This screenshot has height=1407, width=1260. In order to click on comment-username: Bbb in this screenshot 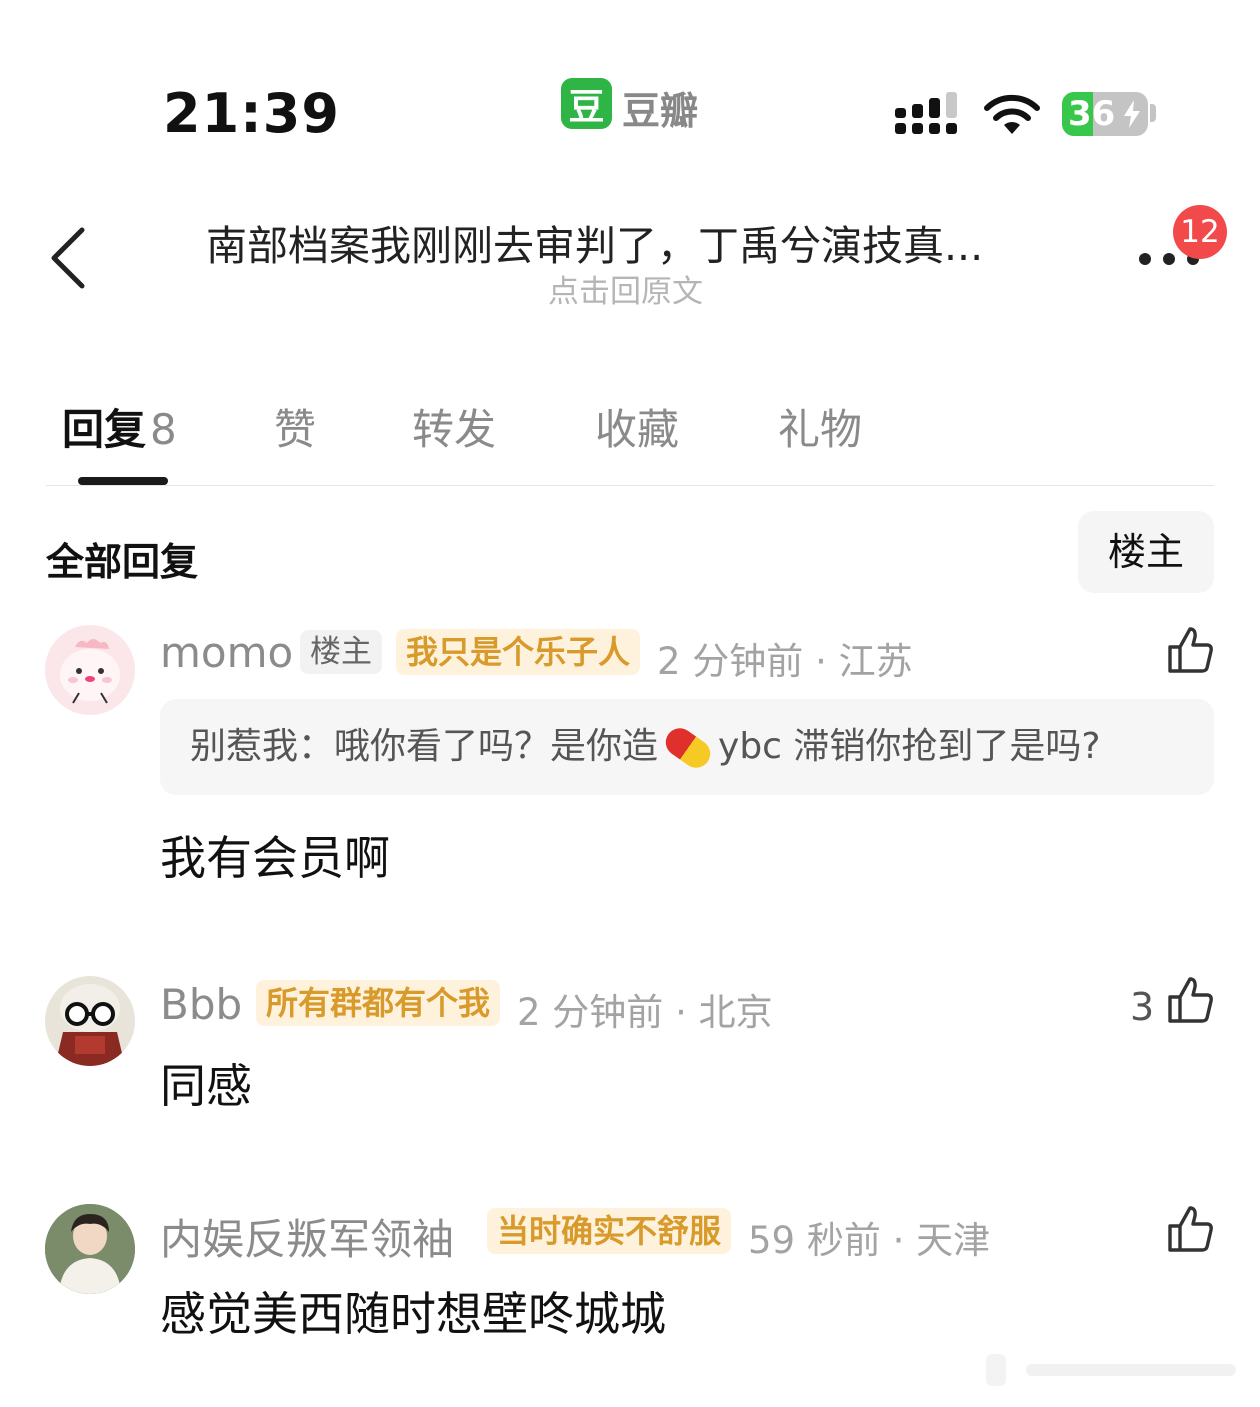, I will do `click(201, 1004)`.